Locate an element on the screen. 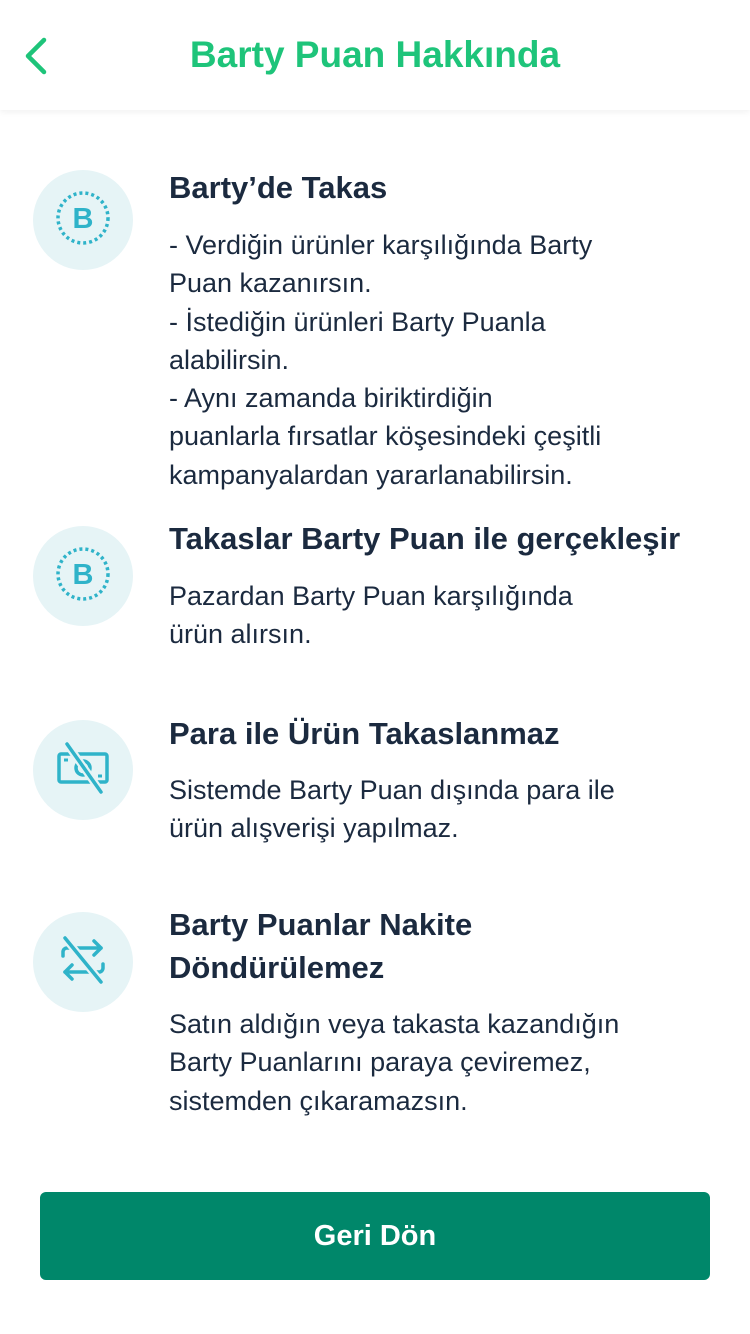 The width and height of the screenshot is (750, 1334). geri-don-button: Geri Dön is located at coordinates (375, 1236).